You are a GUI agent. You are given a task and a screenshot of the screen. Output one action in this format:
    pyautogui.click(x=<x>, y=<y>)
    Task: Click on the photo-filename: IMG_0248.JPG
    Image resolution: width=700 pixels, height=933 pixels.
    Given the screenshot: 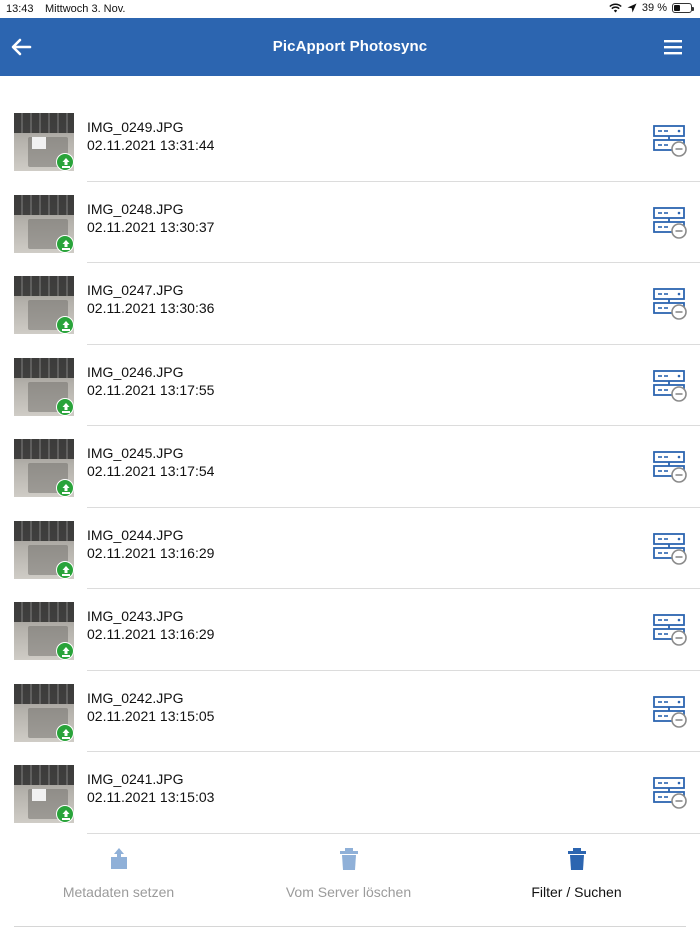 What is the action you would take?
    pyautogui.click(x=135, y=208)
    